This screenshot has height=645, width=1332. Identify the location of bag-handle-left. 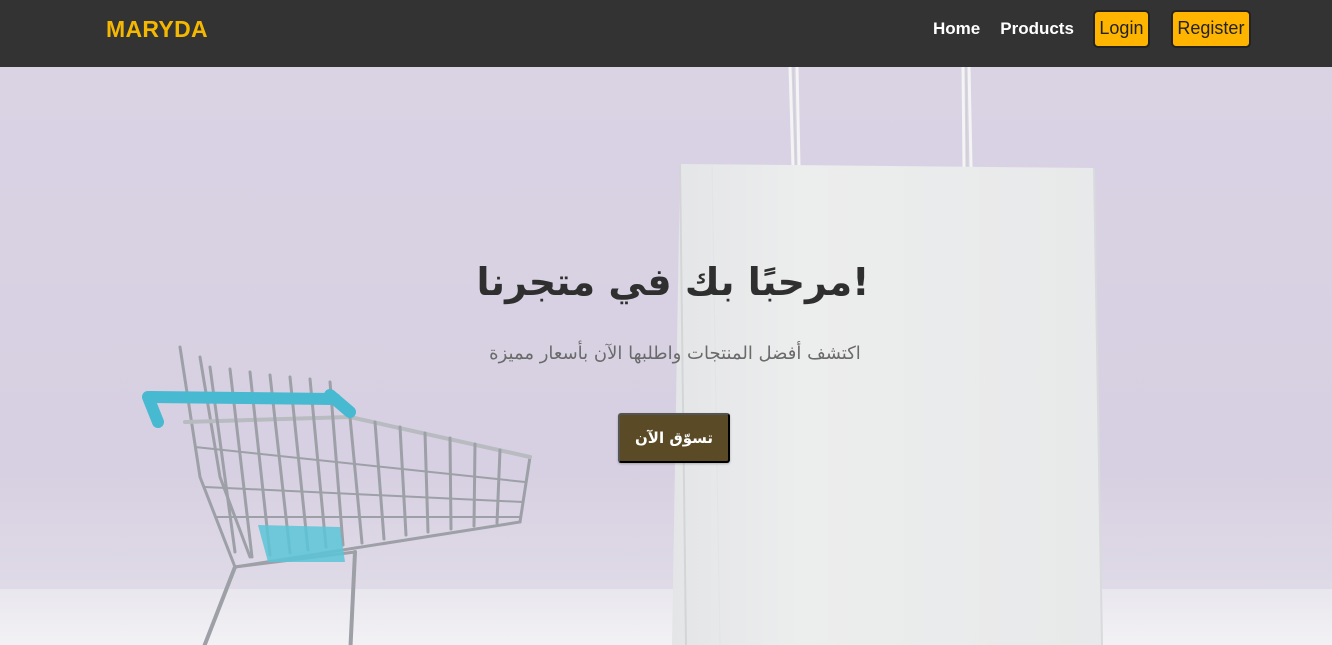
(794, 117).